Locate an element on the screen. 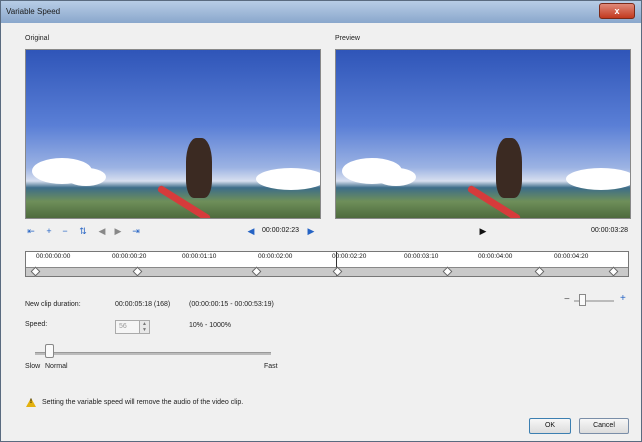 This screenshot has width=642, height=442. slider-fast-label: Fast is located at coordinates (271, 366).